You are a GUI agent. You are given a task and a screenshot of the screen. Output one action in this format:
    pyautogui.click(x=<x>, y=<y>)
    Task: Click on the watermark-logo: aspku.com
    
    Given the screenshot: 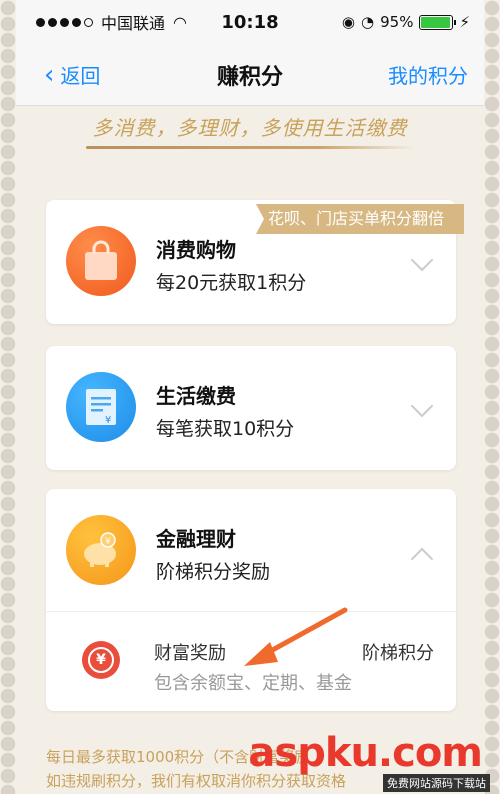 What is the action you would take?
    pyautogui.click(x=365, y=753)
    